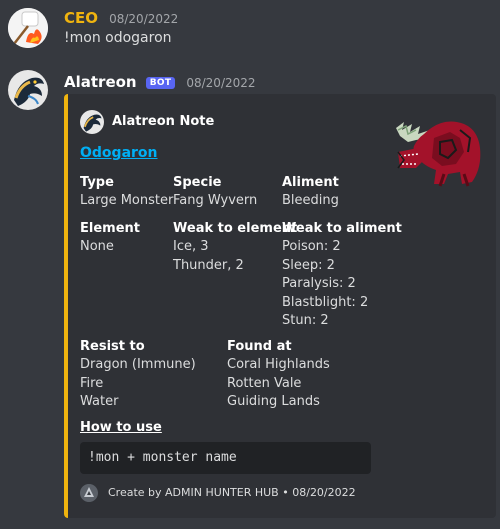 The height and width of the screenshot is (529, 500). I want to click on field-value-line: Bleeding, so click(310, 200).